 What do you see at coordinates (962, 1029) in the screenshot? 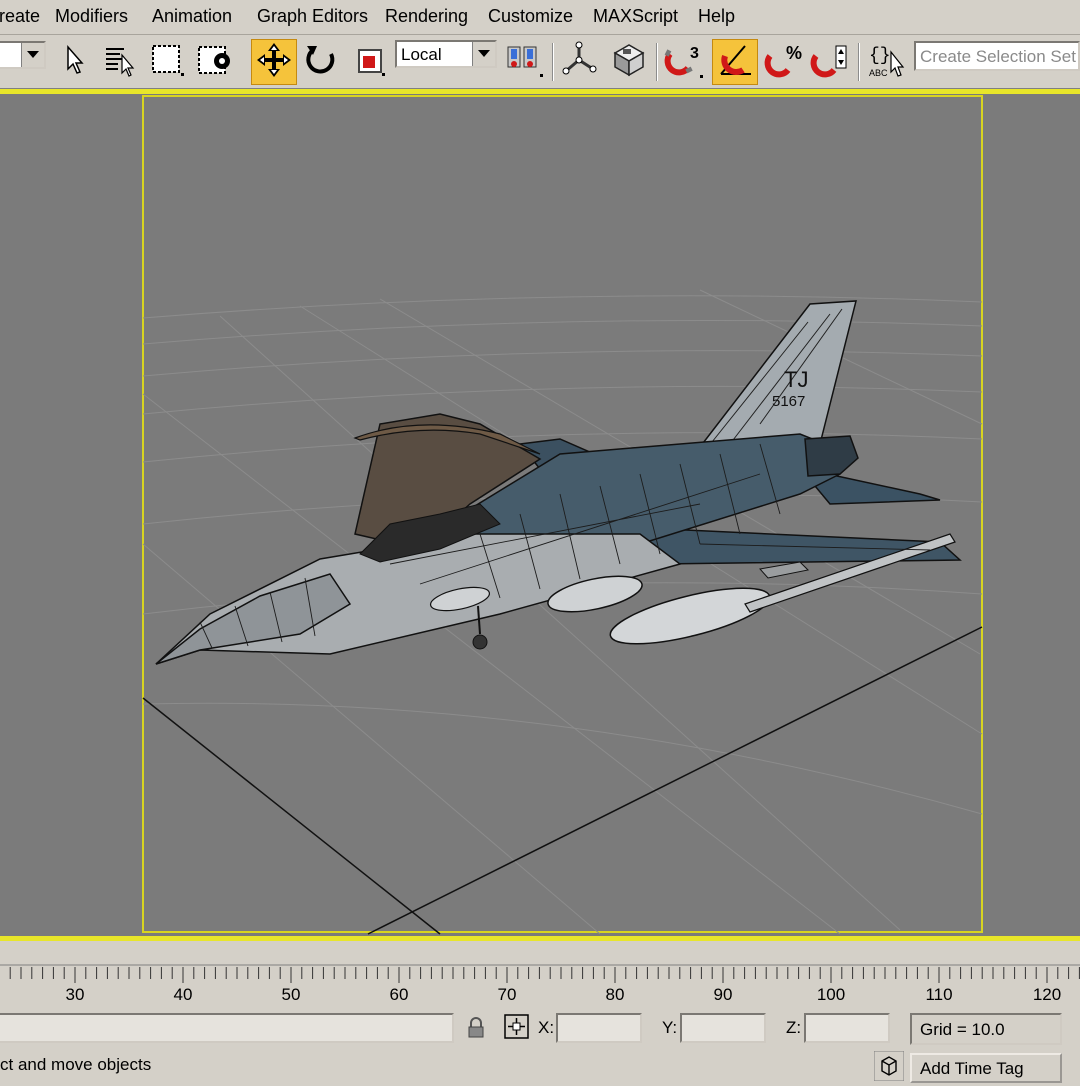
I see `grid-spacing-value: Grid = 10.0` at bounding box center [962, 1029].